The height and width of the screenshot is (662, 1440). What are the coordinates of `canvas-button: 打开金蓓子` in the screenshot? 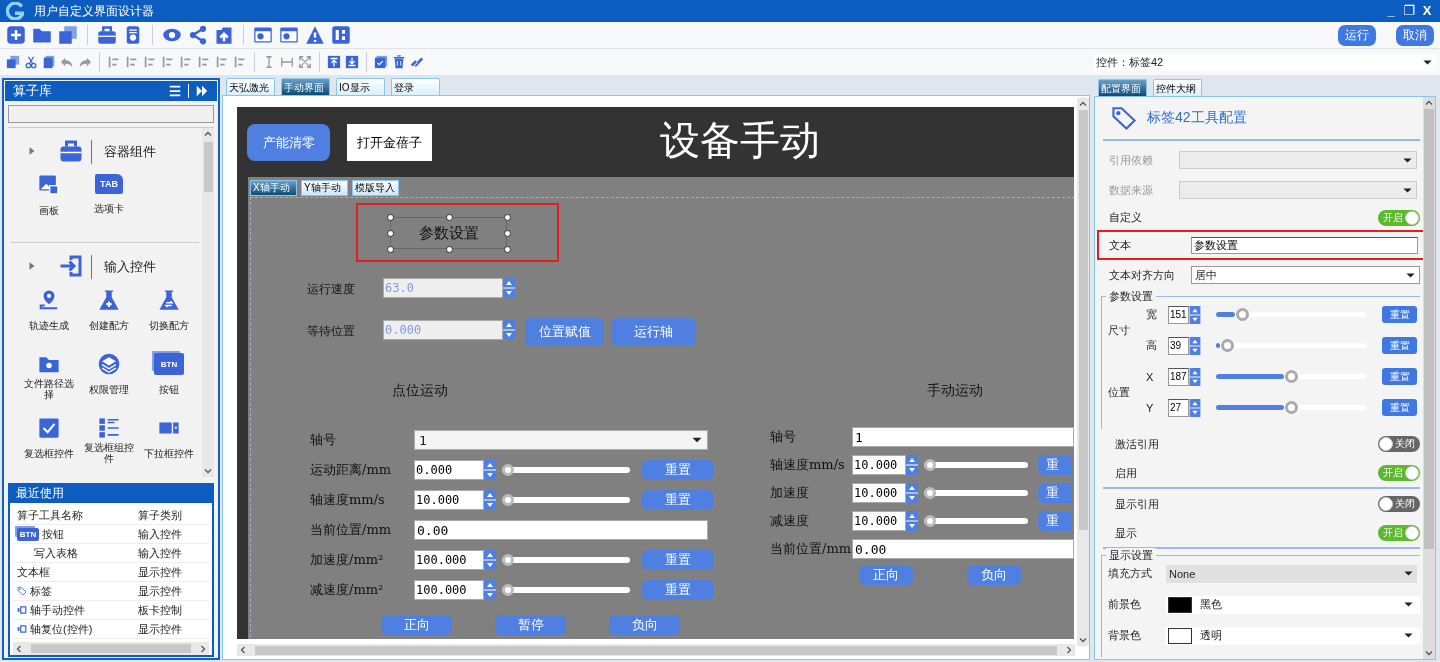 It's located at (389, 142).